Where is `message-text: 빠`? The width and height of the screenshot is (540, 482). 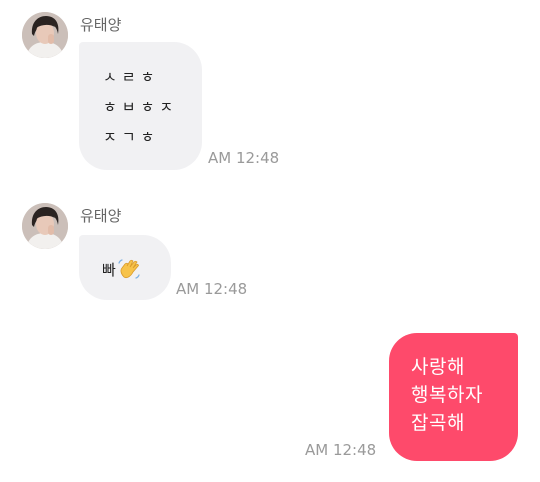 message-text: 빠 is located at coordinates (109, 270).